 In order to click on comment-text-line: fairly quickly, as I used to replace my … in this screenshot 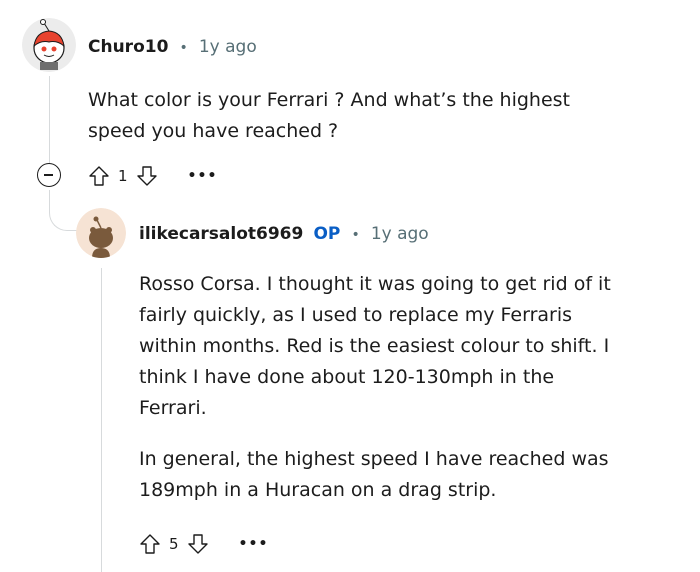, I will do `click(356, 315)`.